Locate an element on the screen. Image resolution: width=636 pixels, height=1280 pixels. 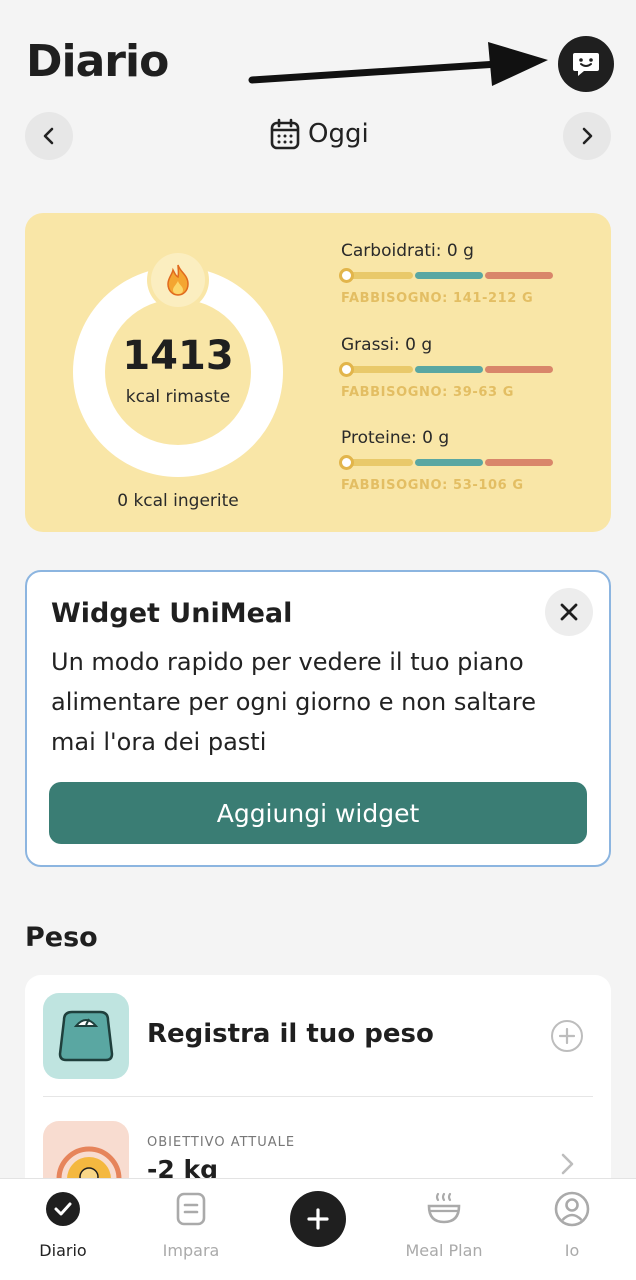
tab-diario-label: Diario is located at coordinates (63, 1250).